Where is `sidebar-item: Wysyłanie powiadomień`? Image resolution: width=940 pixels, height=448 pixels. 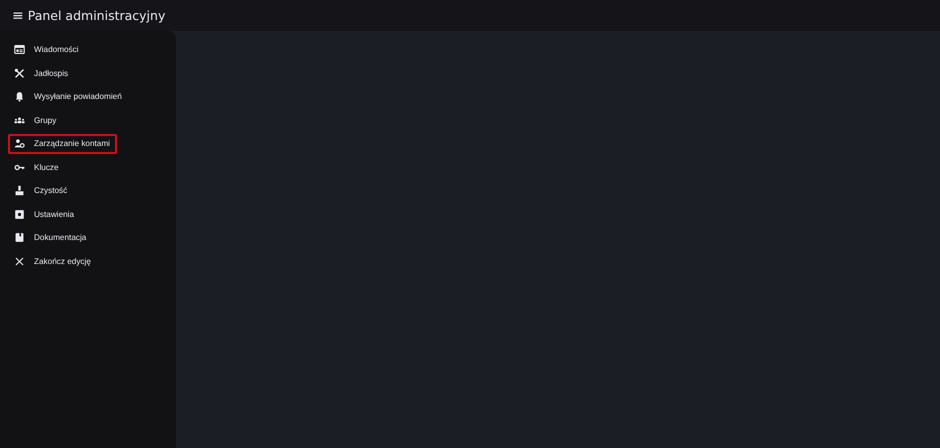 sidebar-item: Wysyłanie powiadomień is located at coordinates (68, 96).